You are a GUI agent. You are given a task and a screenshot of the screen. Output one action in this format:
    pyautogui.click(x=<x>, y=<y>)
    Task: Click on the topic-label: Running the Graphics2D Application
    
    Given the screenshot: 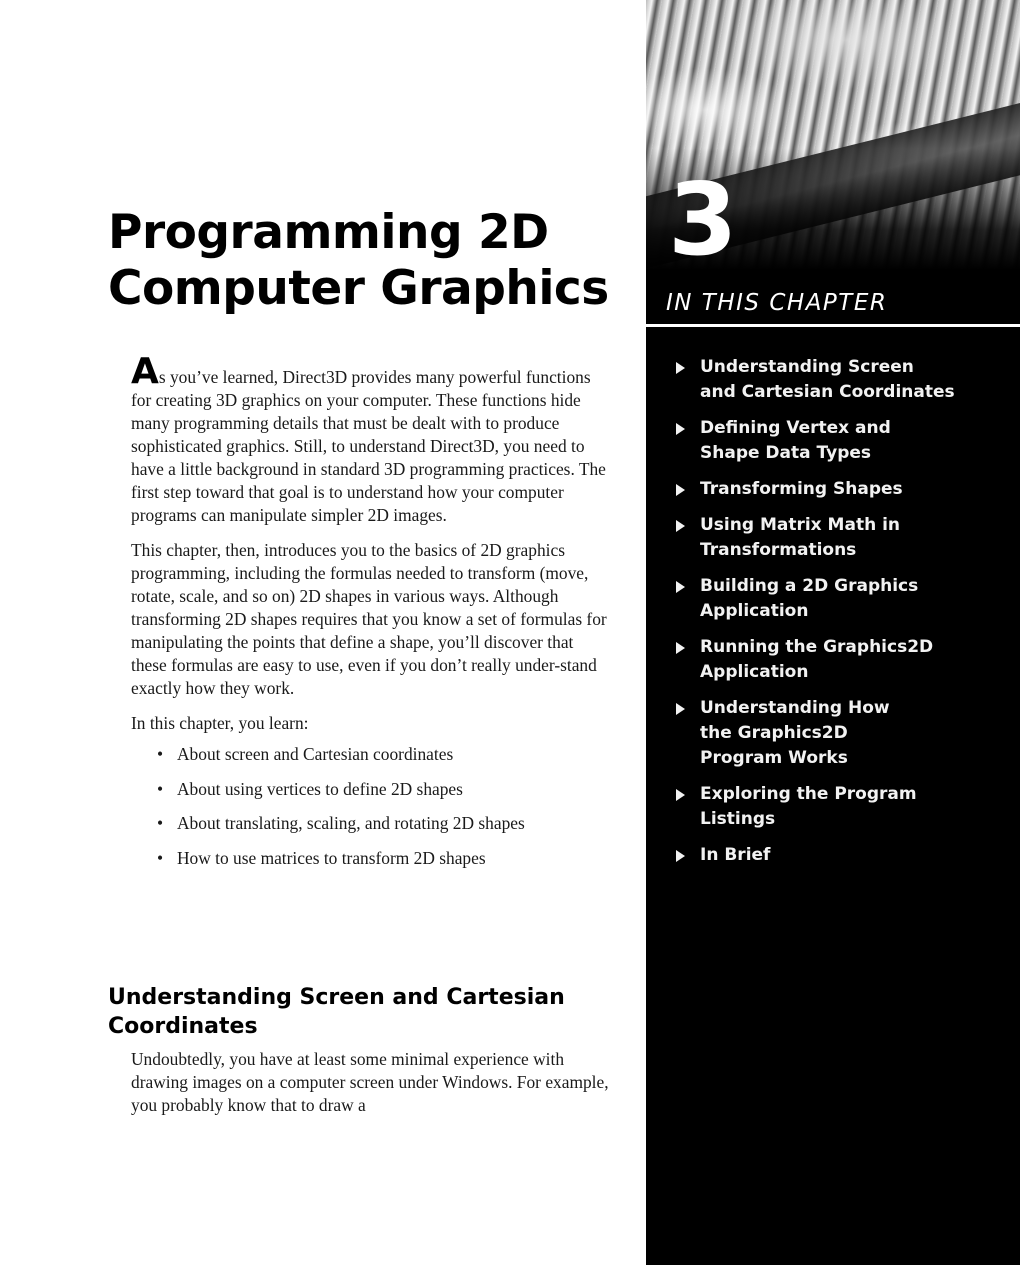 What is the action you would take?
    pyautogui.click(x=817, y=659)
    